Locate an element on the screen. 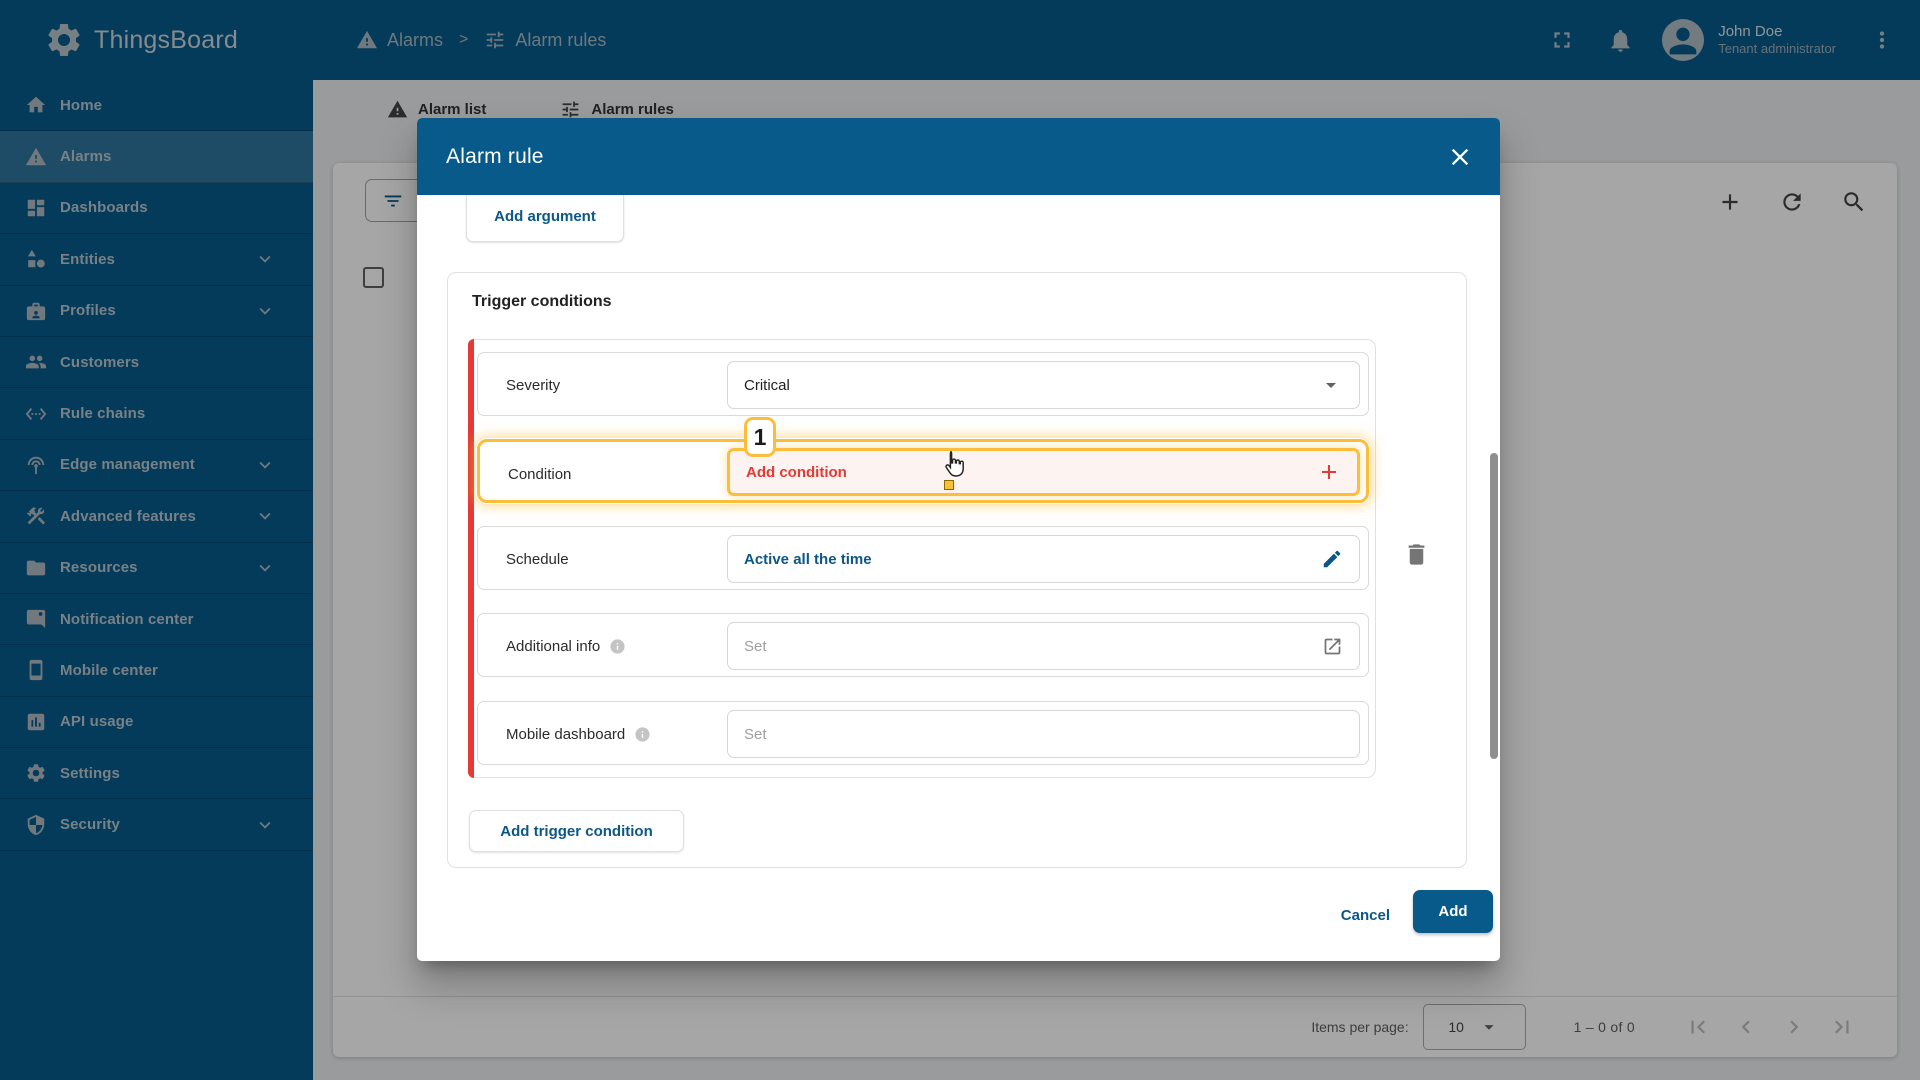  additional-info-label: Additional info is located at coordinates (553, 646).